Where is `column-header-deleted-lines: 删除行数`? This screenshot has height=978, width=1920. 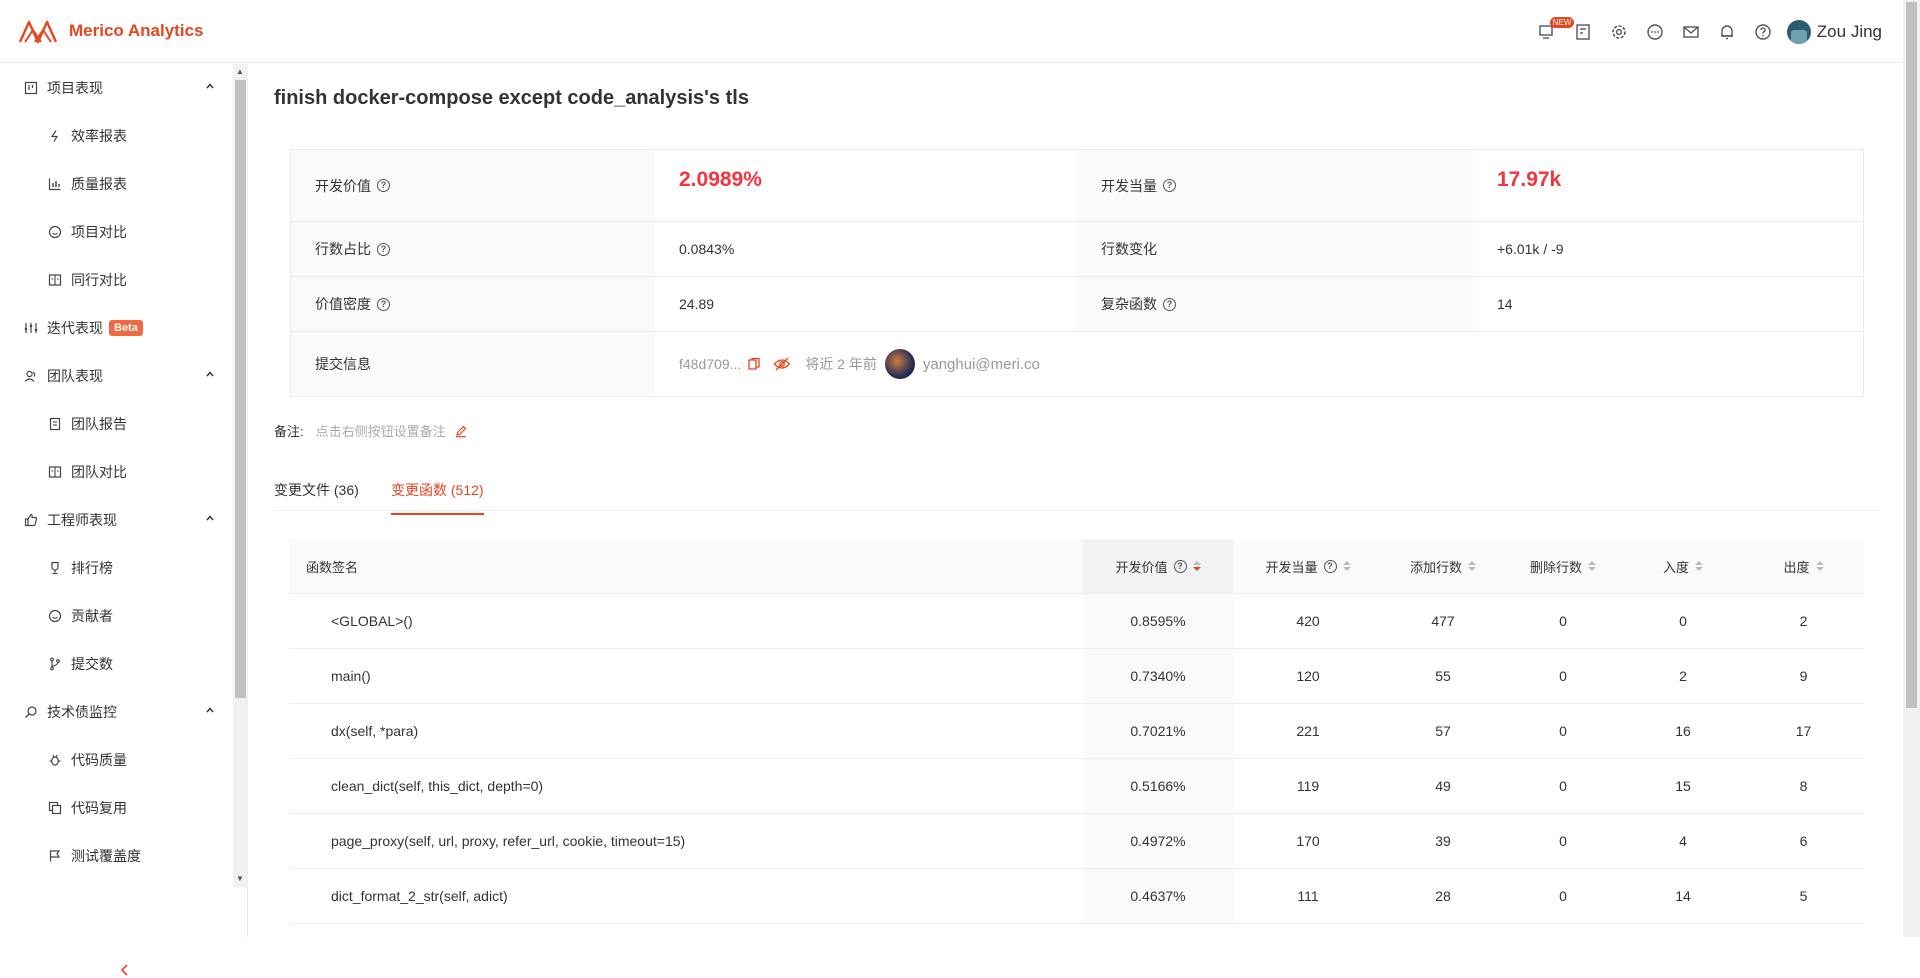 column-header-deleted-lines: 删除行数 is located at coordinates (1563, 566).